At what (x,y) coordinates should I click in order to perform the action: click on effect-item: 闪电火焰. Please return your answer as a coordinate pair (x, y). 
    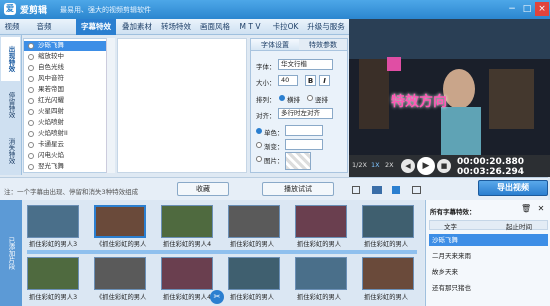
    Looking at the image, I should click on (69, 156).